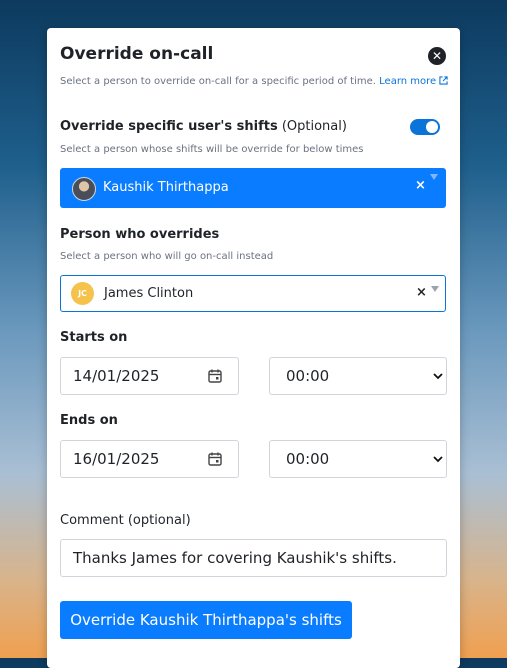 This screenshot has width=507, height=668. What do you see at coordinates (84, 189) in the screenshot?
I see `avatar` at bounding box center [84, 189].